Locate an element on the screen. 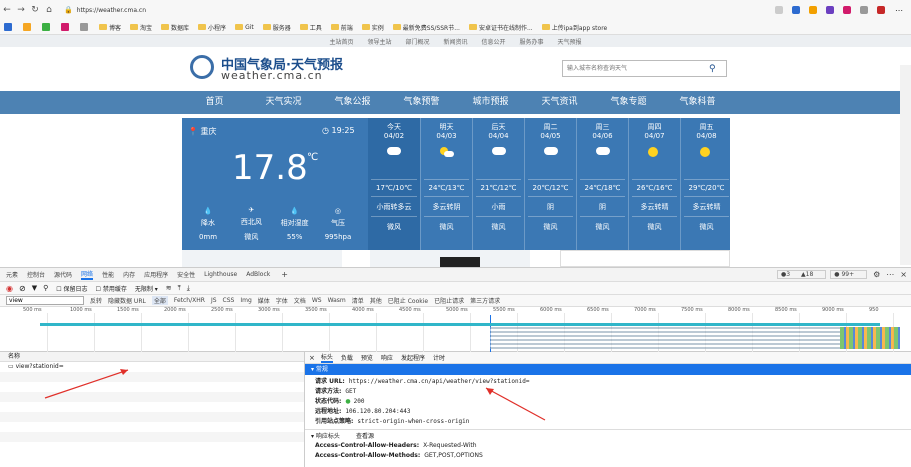  annotation-arrows is located at coordinates (295, 395).